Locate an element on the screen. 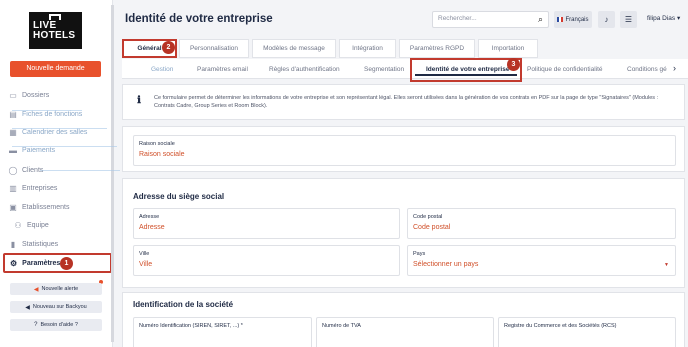 Image resolution: width=688 pixels, height=347 pixels. list-icon: ☰ is located at coordinates (628, 19).